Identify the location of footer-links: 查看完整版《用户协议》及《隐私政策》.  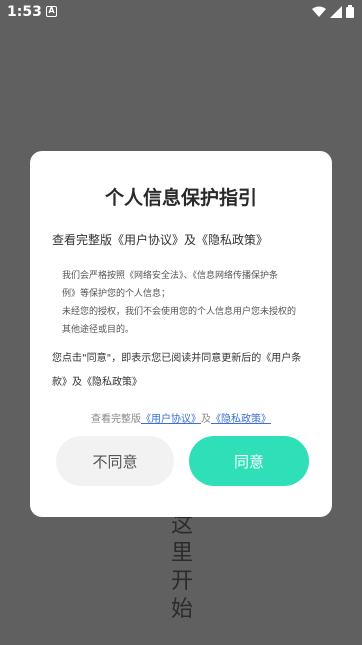
(181, 417).